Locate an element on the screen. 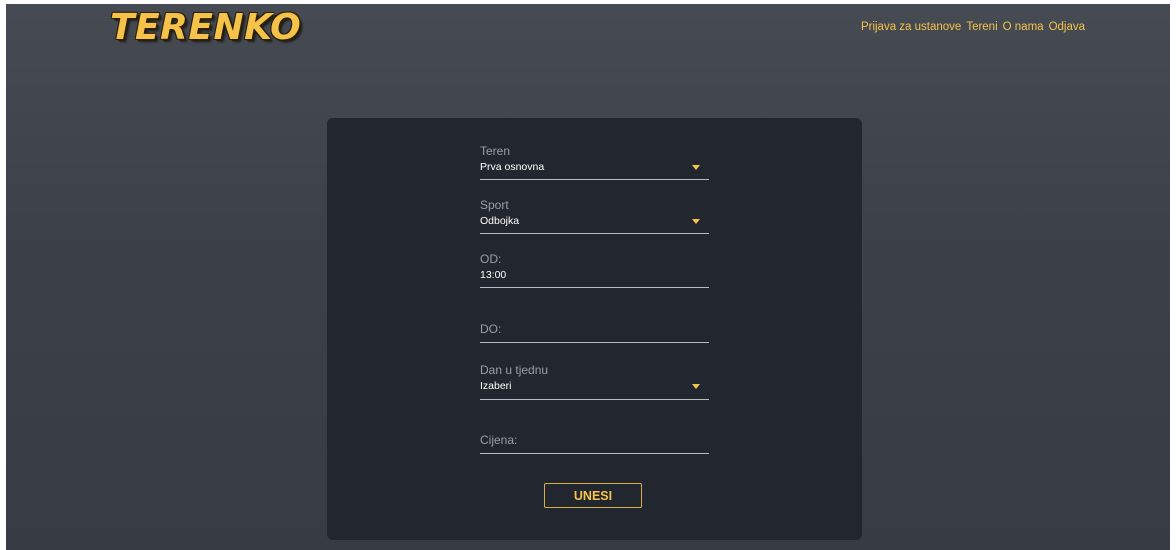 The height and width of the screenshot is (550, 1176). nav-link-odjava: Odjava is located at coordinates (1067, 27).